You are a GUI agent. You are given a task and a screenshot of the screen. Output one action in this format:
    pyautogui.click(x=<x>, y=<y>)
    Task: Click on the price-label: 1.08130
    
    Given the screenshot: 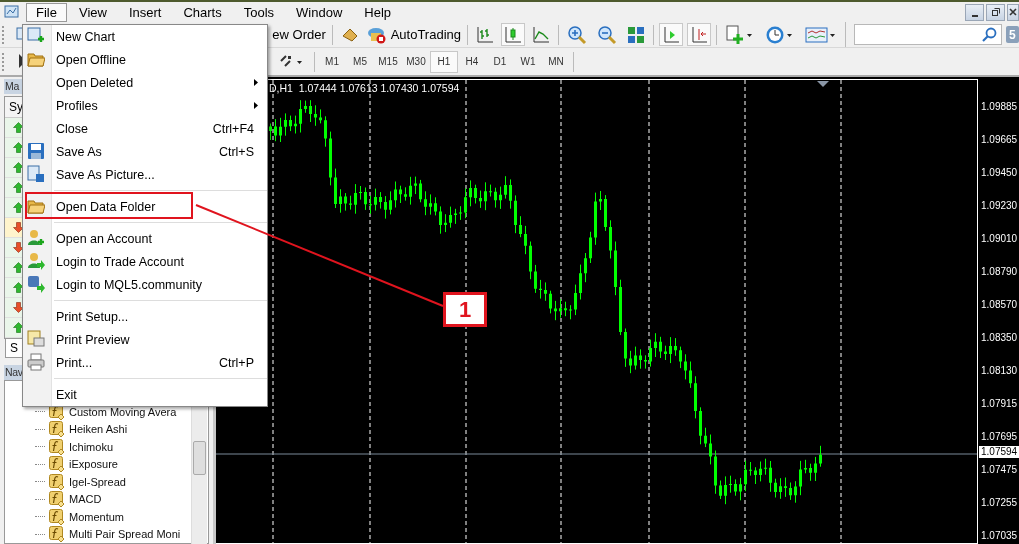 What is the action you would take?
    pyautogui.click(x=999, y=371)
    